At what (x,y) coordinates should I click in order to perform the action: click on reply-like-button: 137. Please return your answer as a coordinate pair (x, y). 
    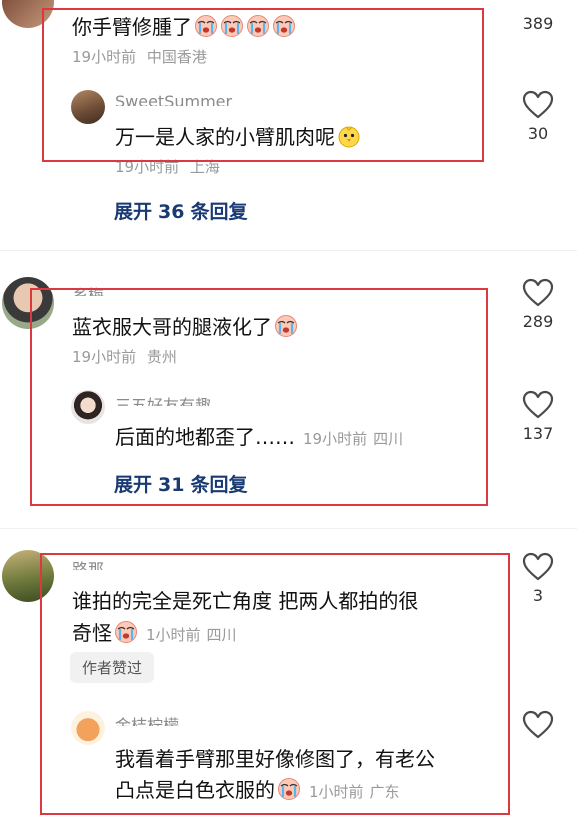
    Looking at the image, I should click on (538, 416).